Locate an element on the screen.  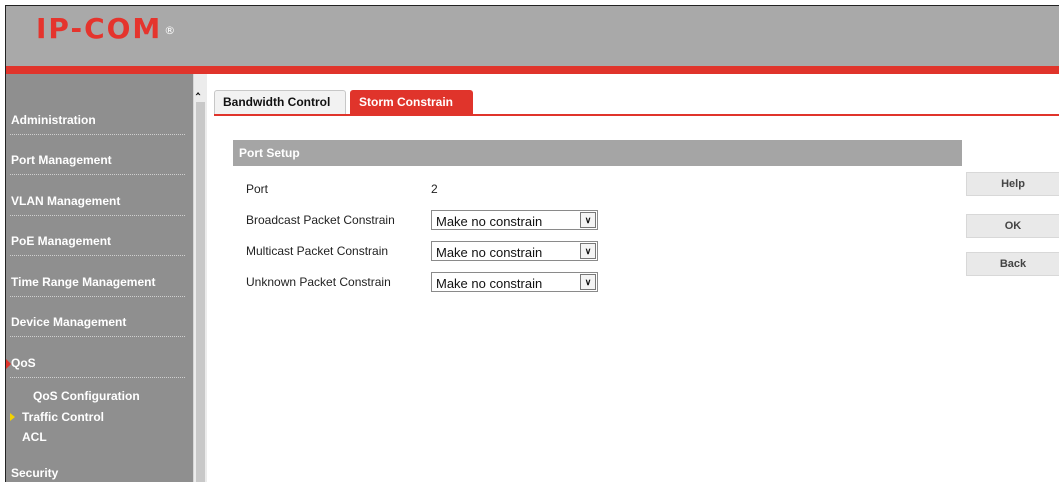
sidebar-item-label: VLAN Management is located at coordinates (66, 201).